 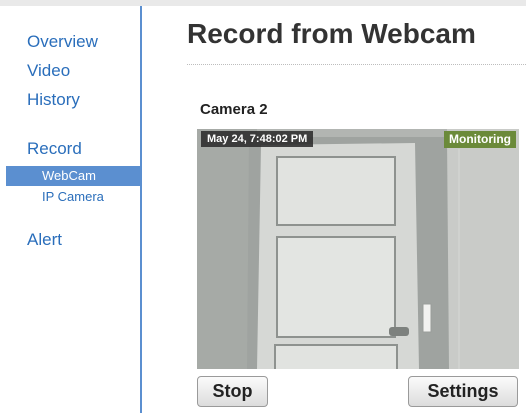 I want to click on sidebar-item-alert: Alert, so click(x=44, y=240).